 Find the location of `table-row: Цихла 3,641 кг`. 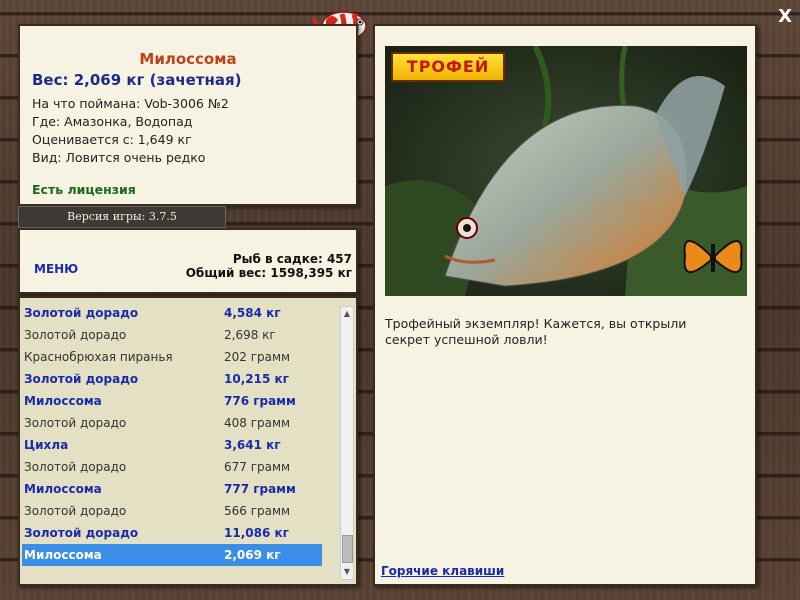

table-row: Цихла 3,641 кг is located at coordinates (172, 445).